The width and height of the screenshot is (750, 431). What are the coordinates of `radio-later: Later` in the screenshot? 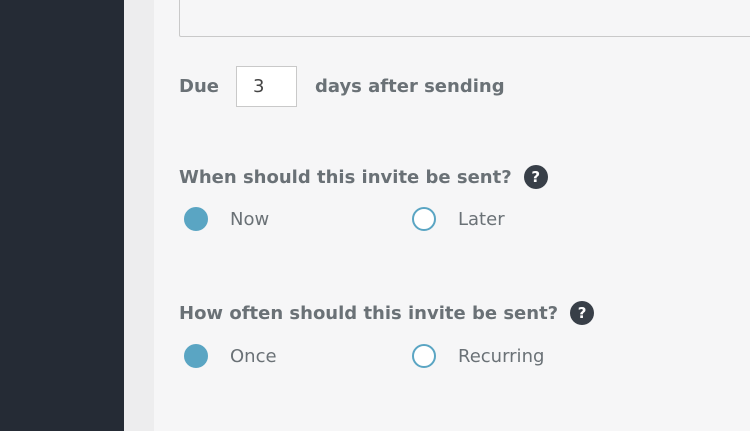 It's located at (526, 219).